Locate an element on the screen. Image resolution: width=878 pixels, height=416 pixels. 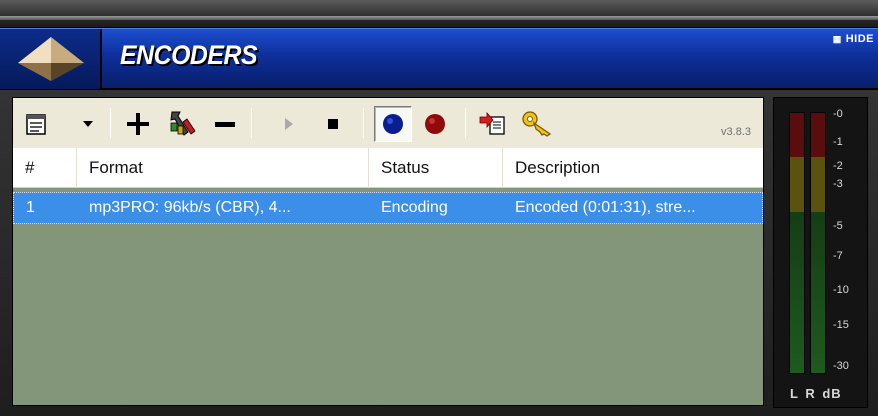
record-red-button is located at coordinates (435, 124).